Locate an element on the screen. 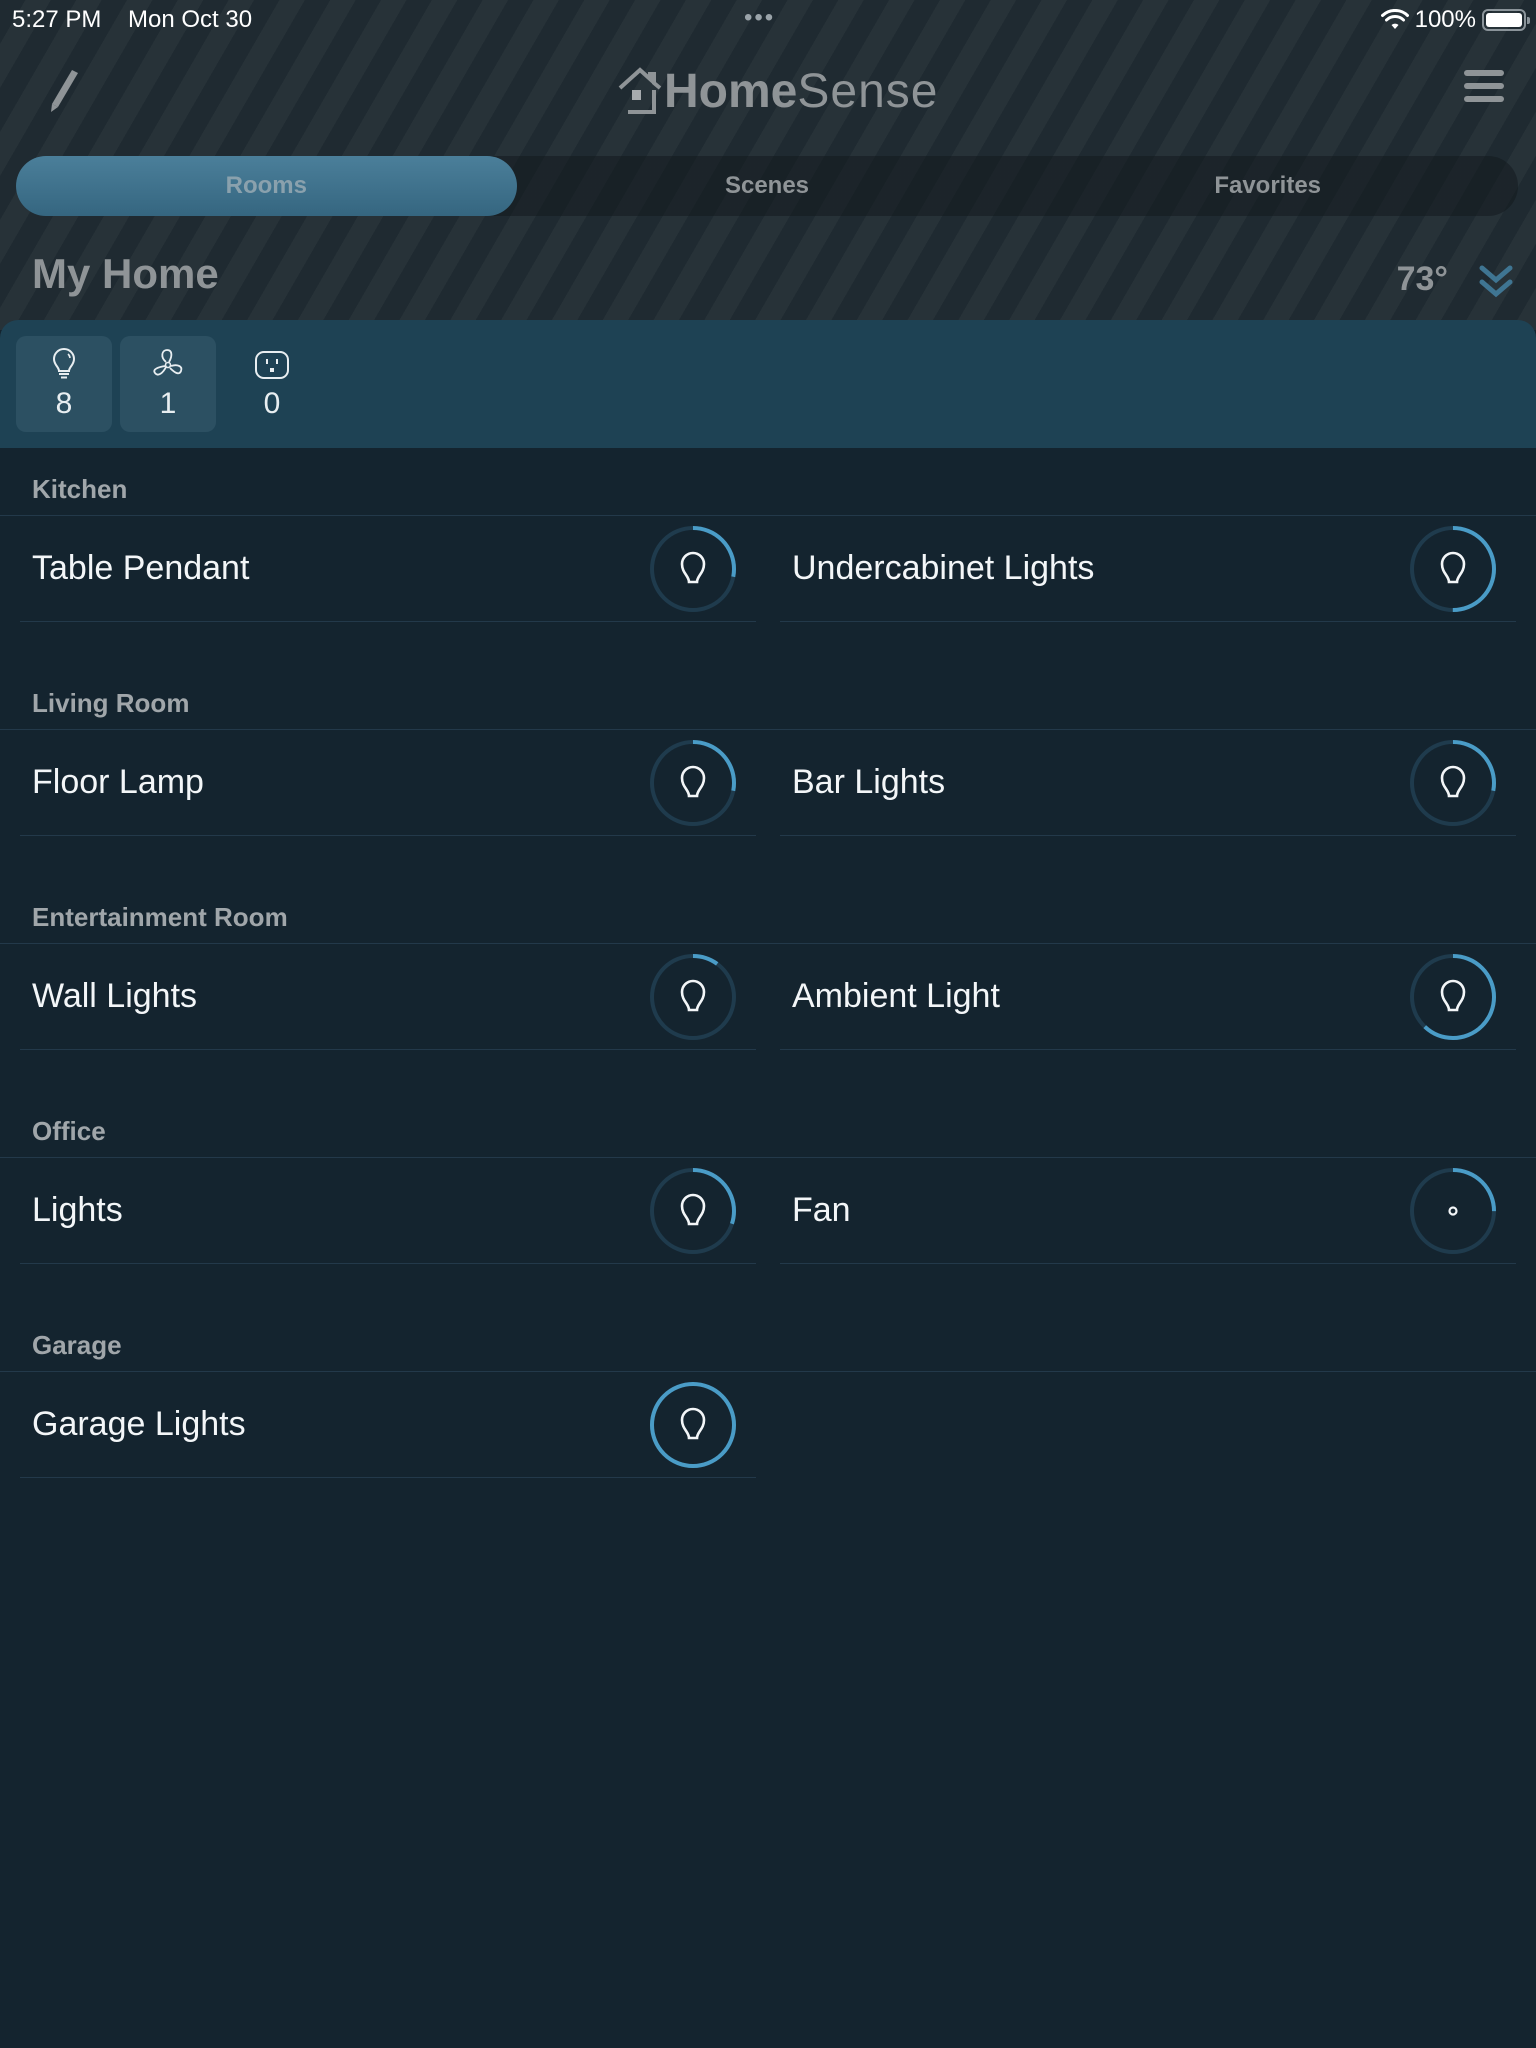  device-name: Table Pendant is located at coordinates (141, 568).